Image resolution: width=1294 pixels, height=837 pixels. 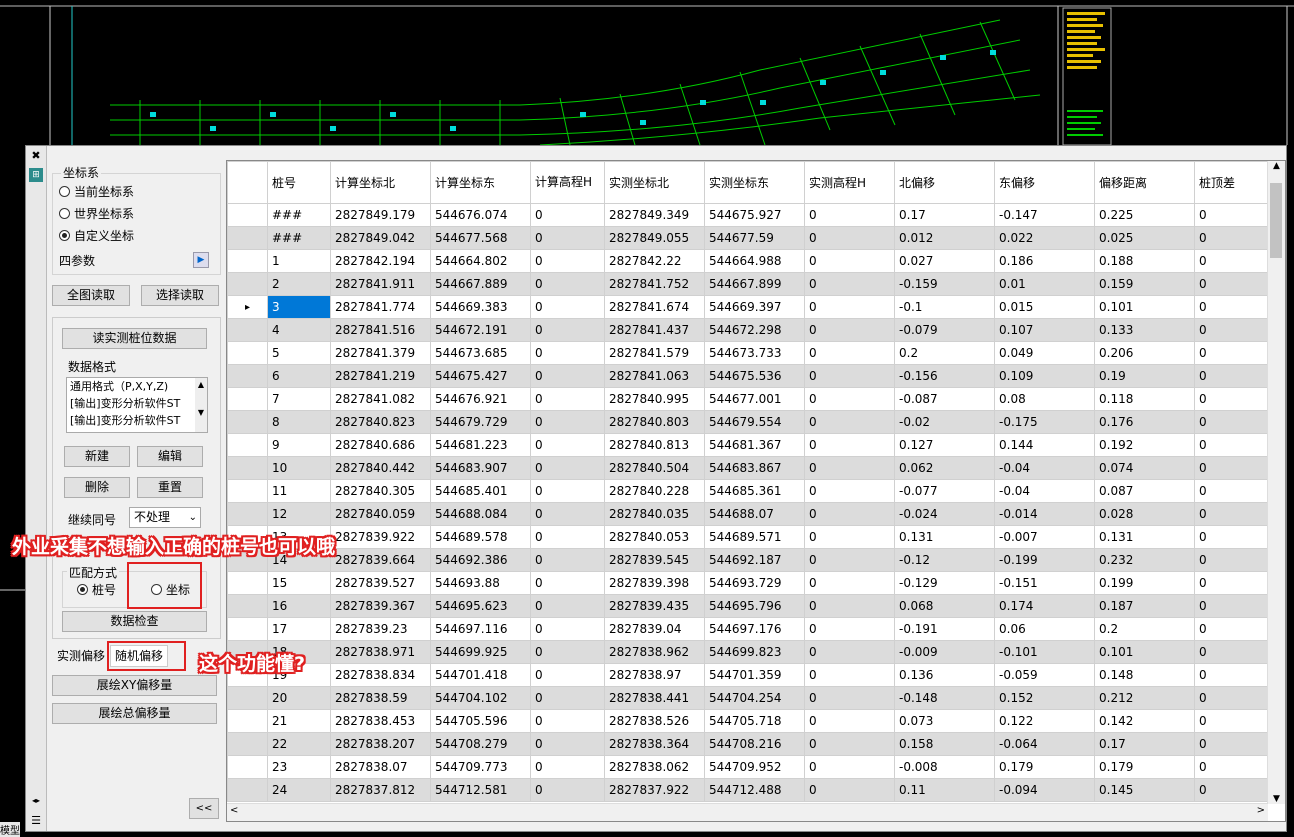 I want to click on table-cell: 2827841.063, so click(x=654, y=376).